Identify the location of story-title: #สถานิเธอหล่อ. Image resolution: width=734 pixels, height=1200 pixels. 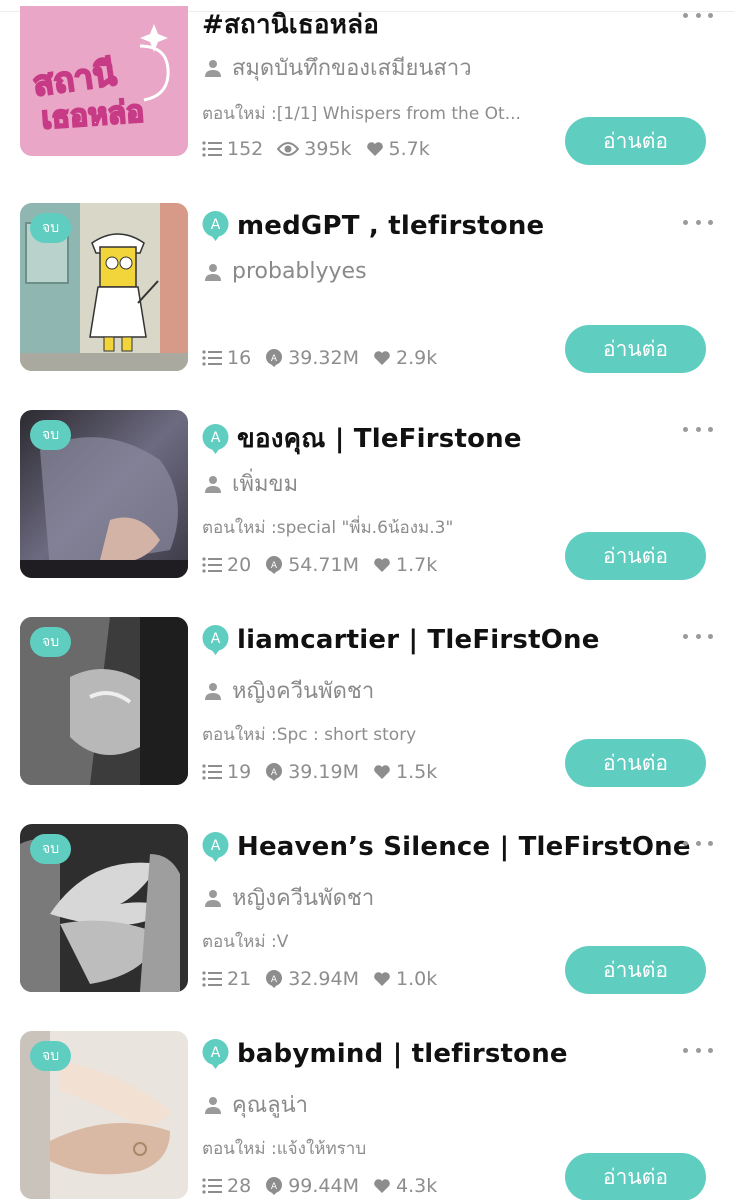
(290, 24).